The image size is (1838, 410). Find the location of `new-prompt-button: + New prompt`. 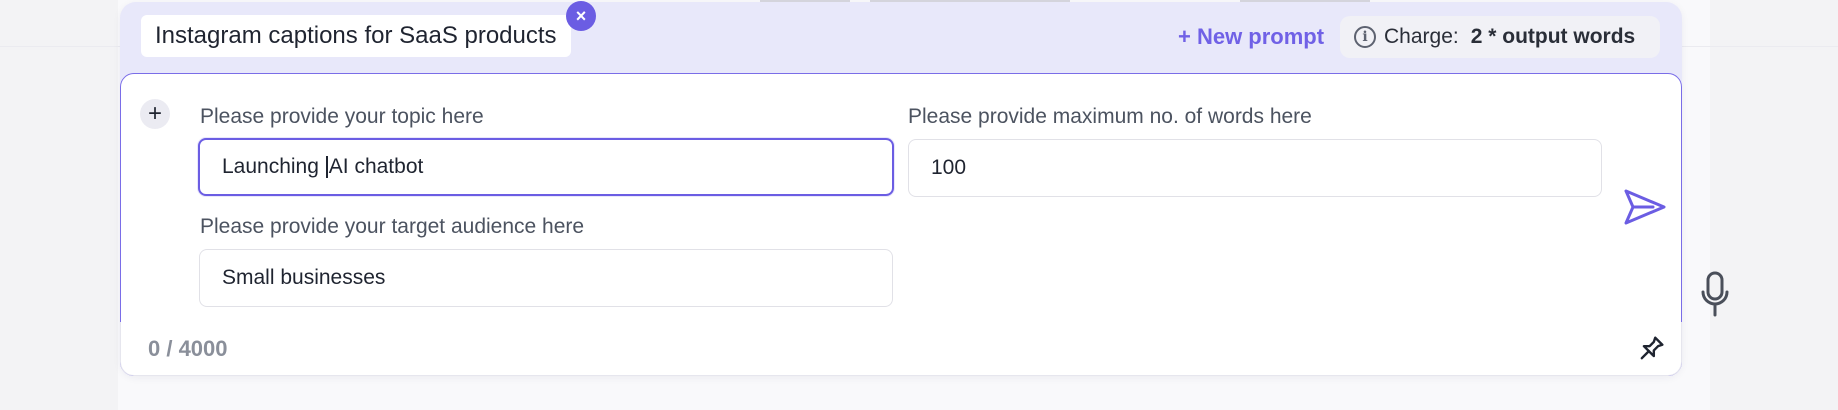

new-prompt-button: + New prompt is located at coordinates (1251, 37).